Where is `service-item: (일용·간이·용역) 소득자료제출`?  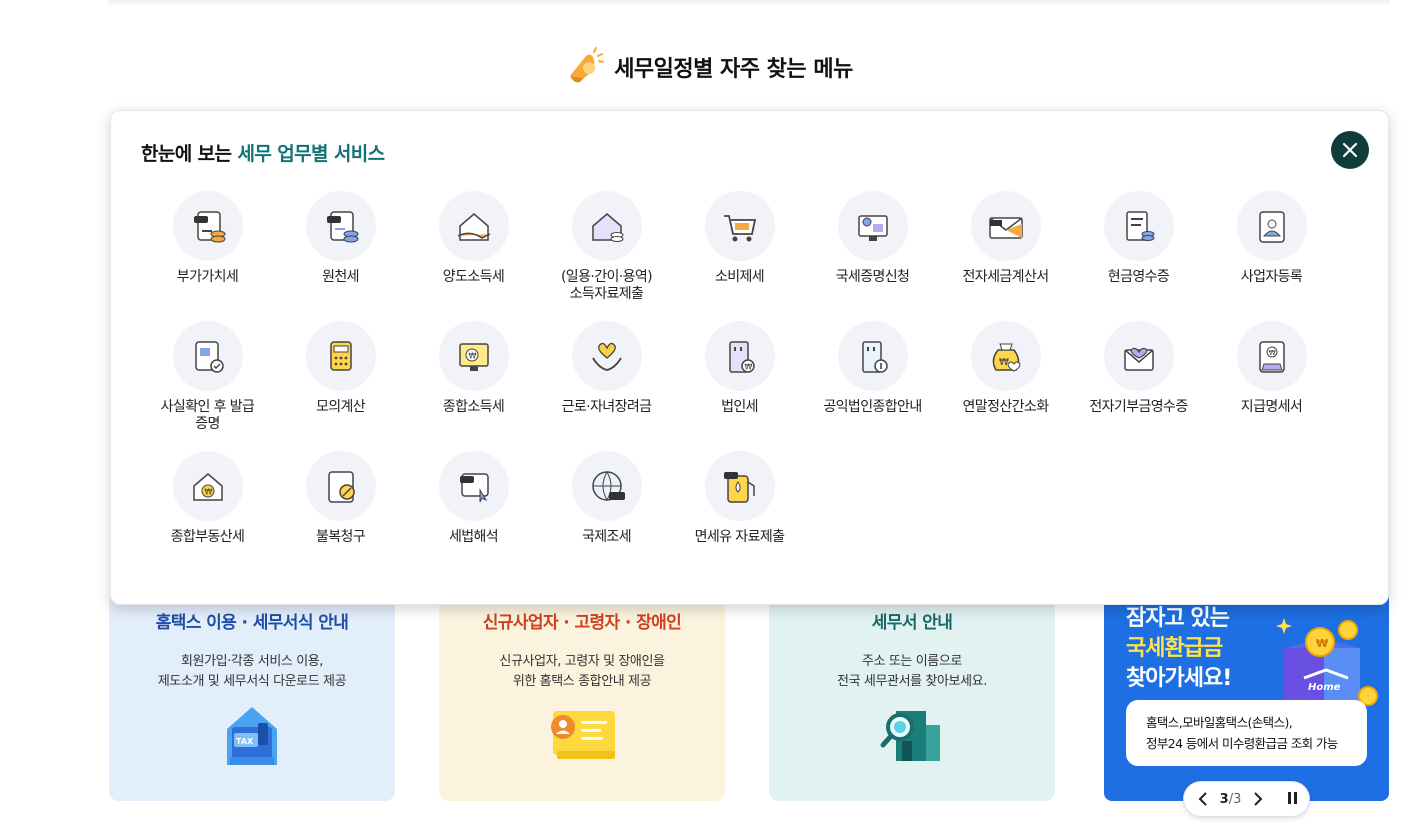
service-item: (일용·간이·용역) 소득자료제출 is located at coordinates (606, 256).